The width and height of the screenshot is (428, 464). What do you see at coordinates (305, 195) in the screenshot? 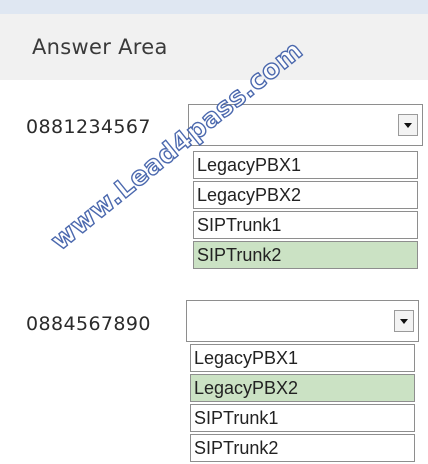
I see `dropdown-1-option-legacypbx2: LegacyPBX2` at bounding box center [305, 195].